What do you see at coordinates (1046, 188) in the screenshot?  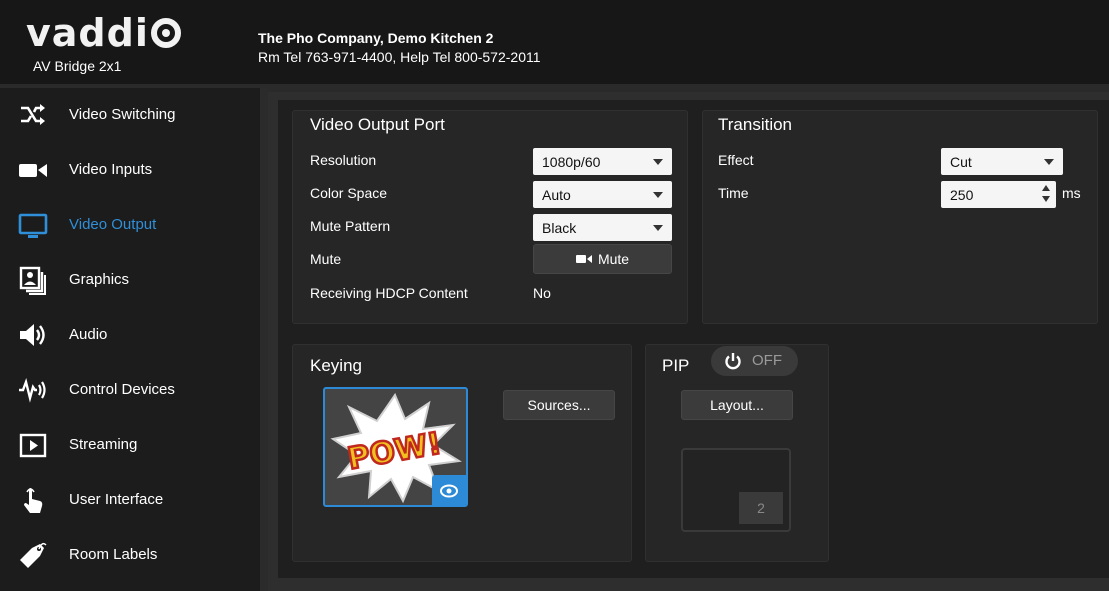 I see `spin-up-icon` at bounding box center [1046, 188].